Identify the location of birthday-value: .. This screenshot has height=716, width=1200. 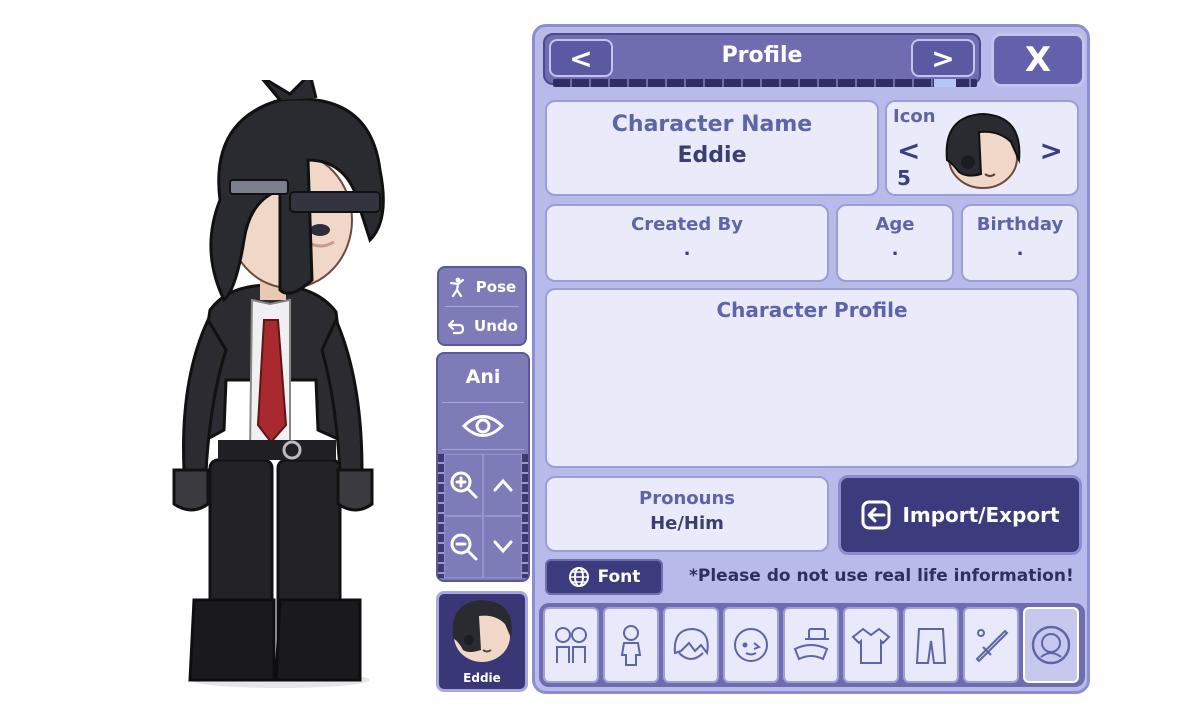
(1020, 249).